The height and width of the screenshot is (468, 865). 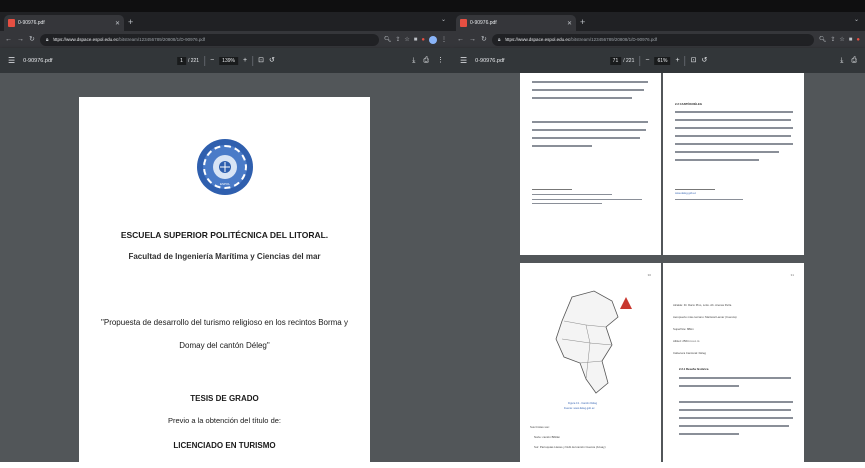 I want to click on canton-map-figure, so click(x=593, y=342).